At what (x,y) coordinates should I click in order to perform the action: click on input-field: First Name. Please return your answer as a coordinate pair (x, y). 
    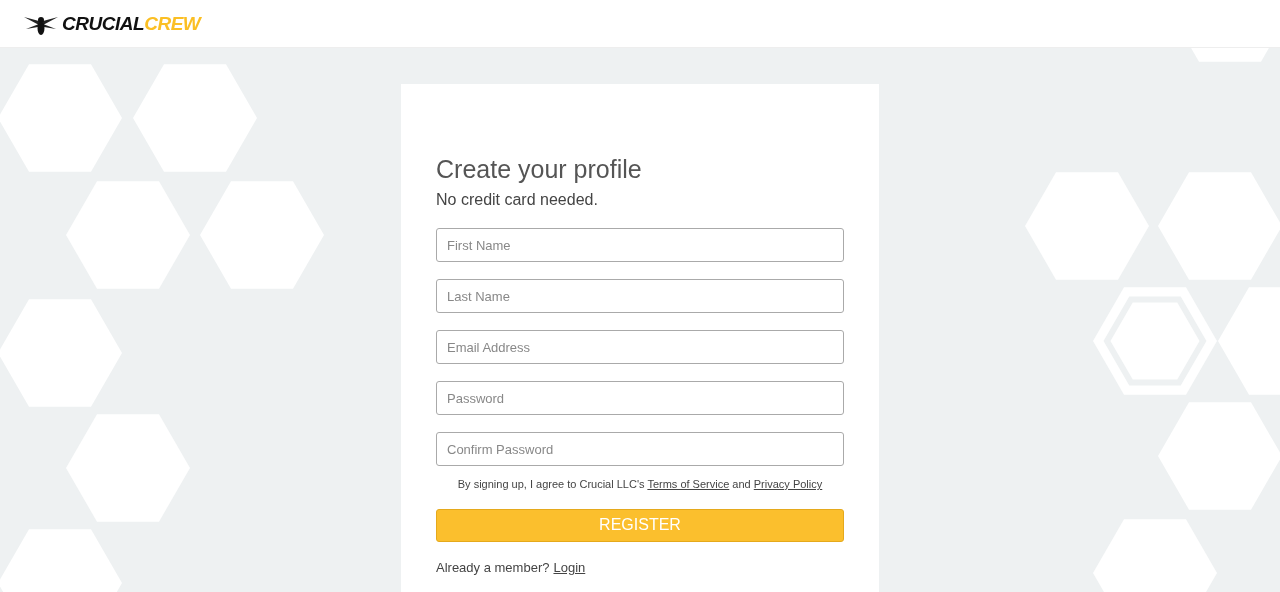
    Looking at the image, I should click on (640, 245).